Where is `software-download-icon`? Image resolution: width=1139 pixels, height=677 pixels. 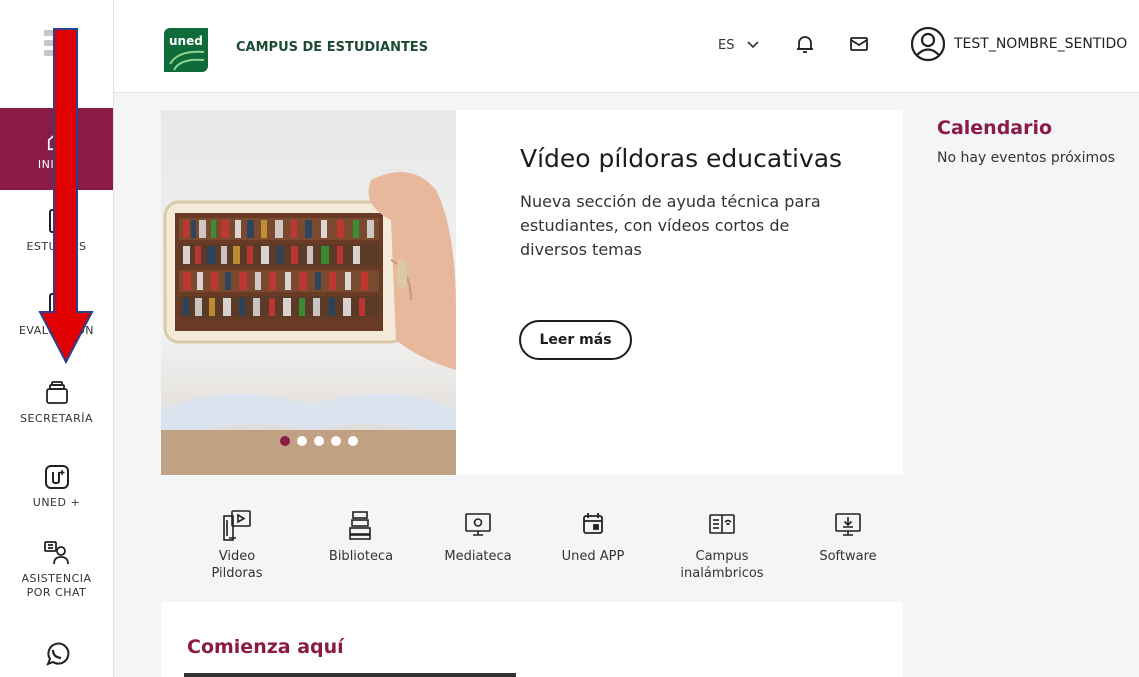 software-download-icon is located at coordinates (848, 524).